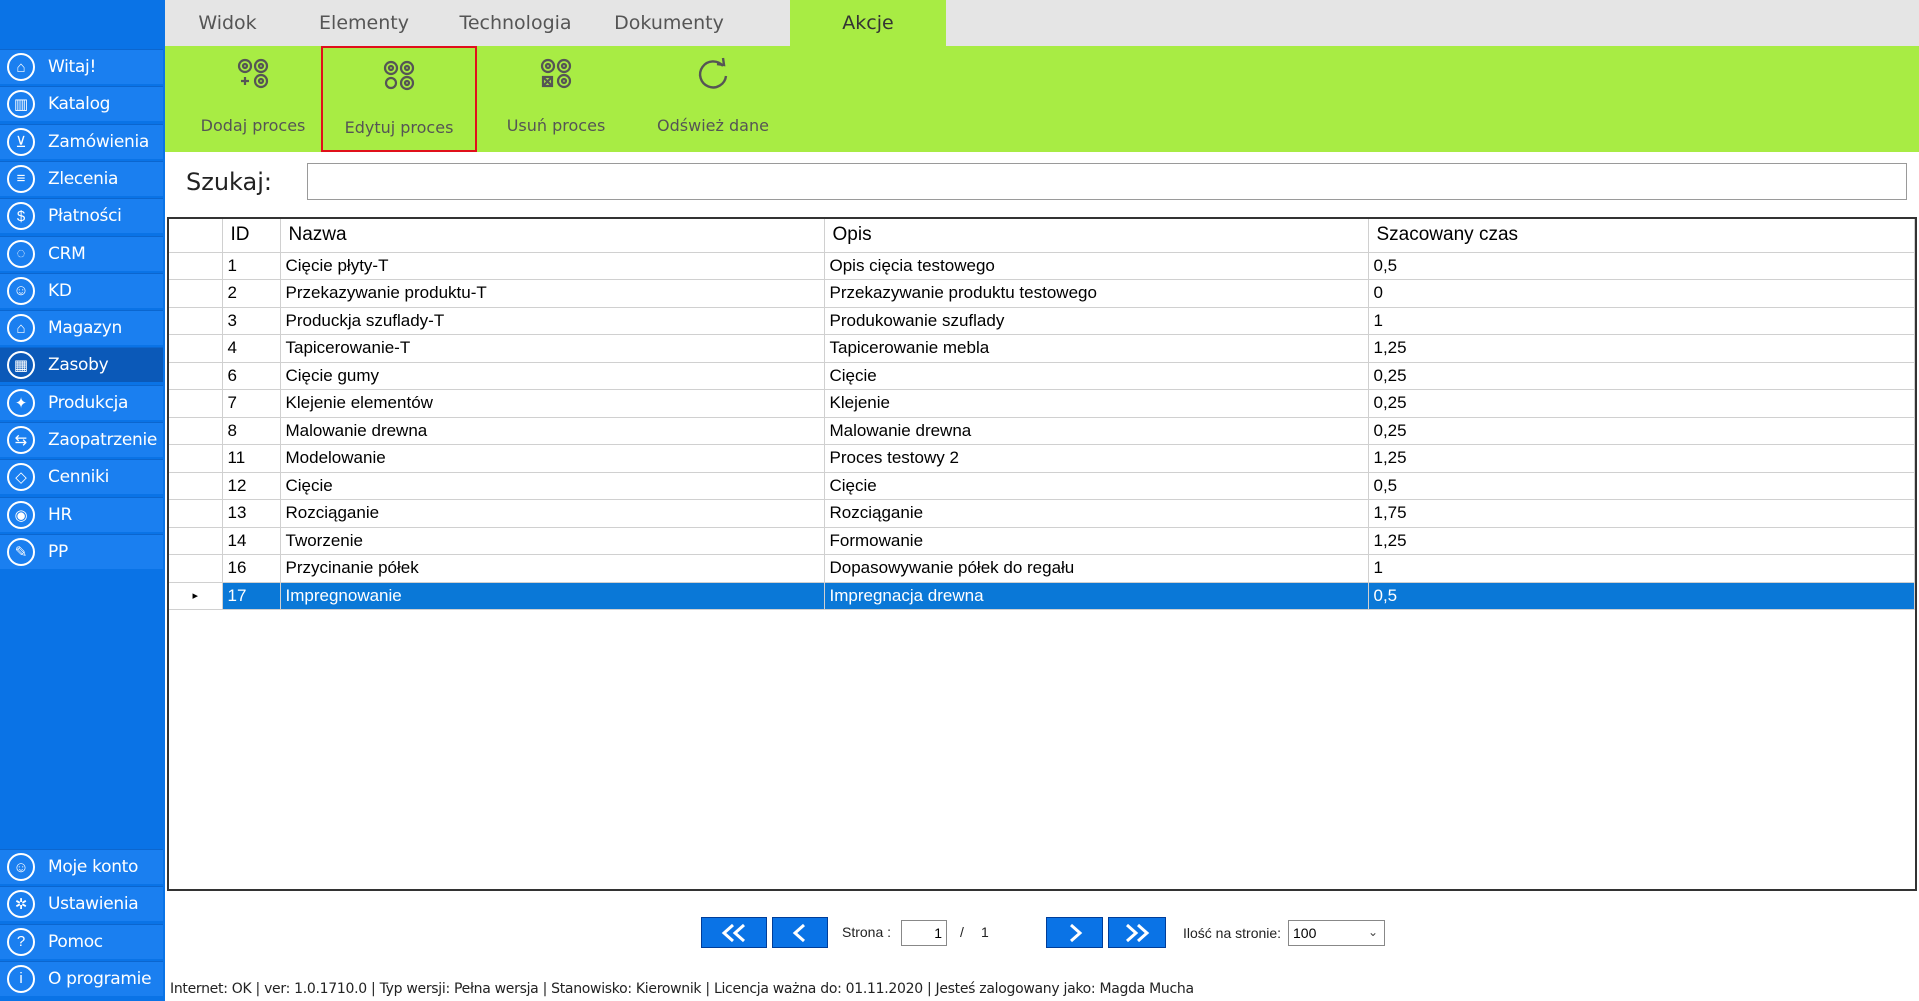 The image size is (1919, 1001). I want to click on table-cell-id: 17, so click(251, 596).